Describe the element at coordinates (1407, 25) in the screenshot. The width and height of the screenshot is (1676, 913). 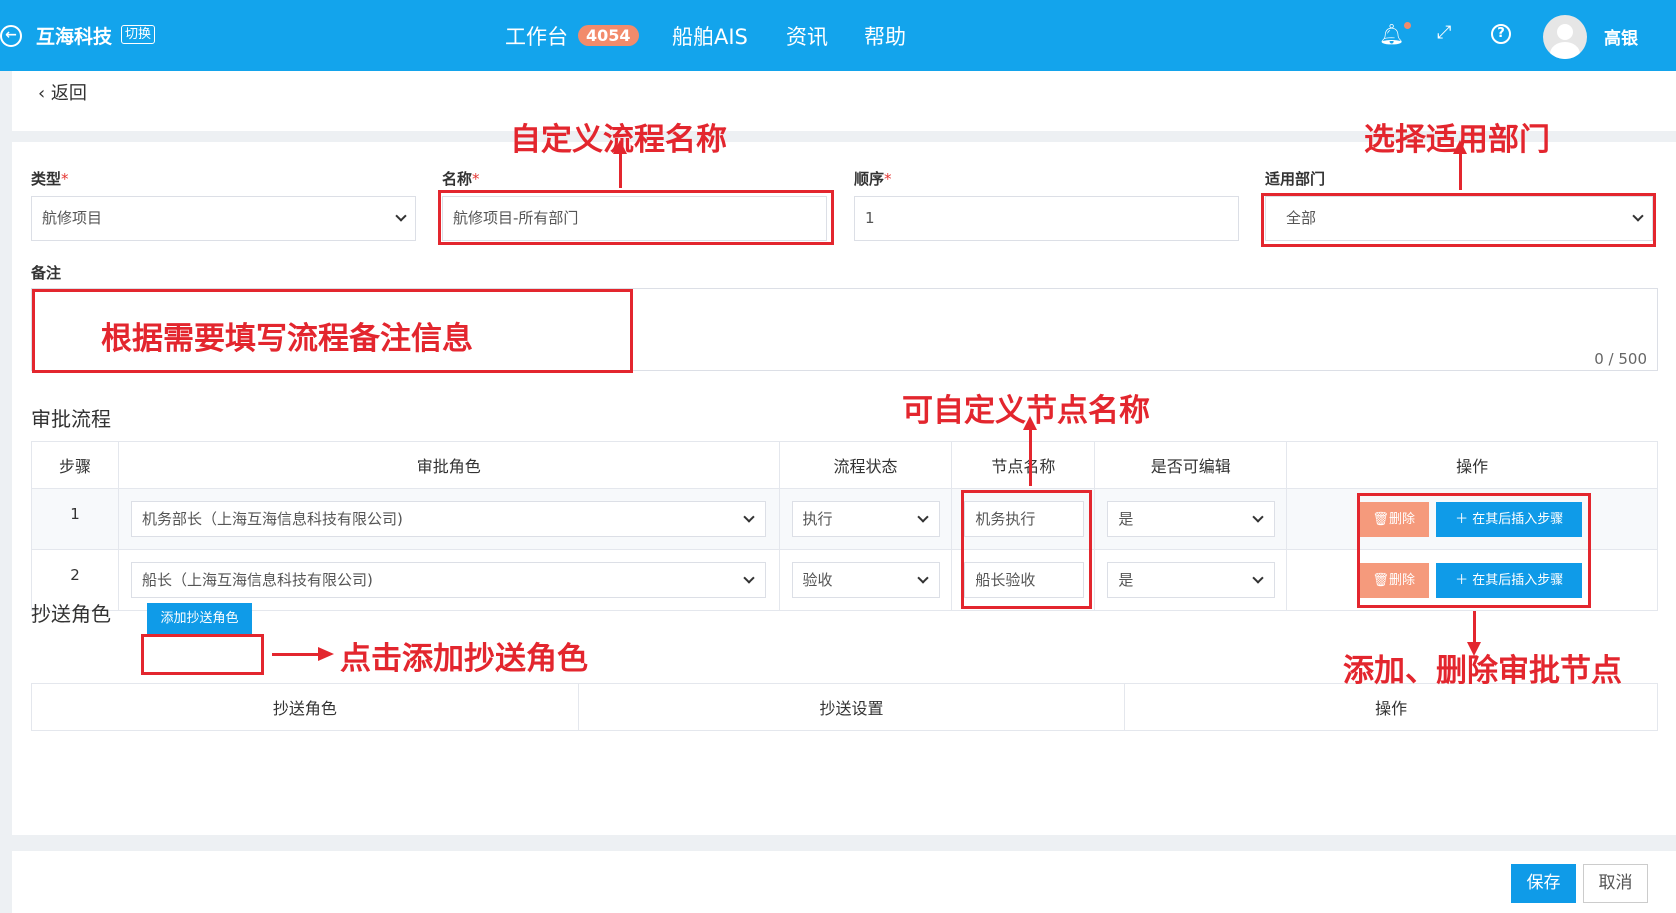
I see `notification-dot` at that location.